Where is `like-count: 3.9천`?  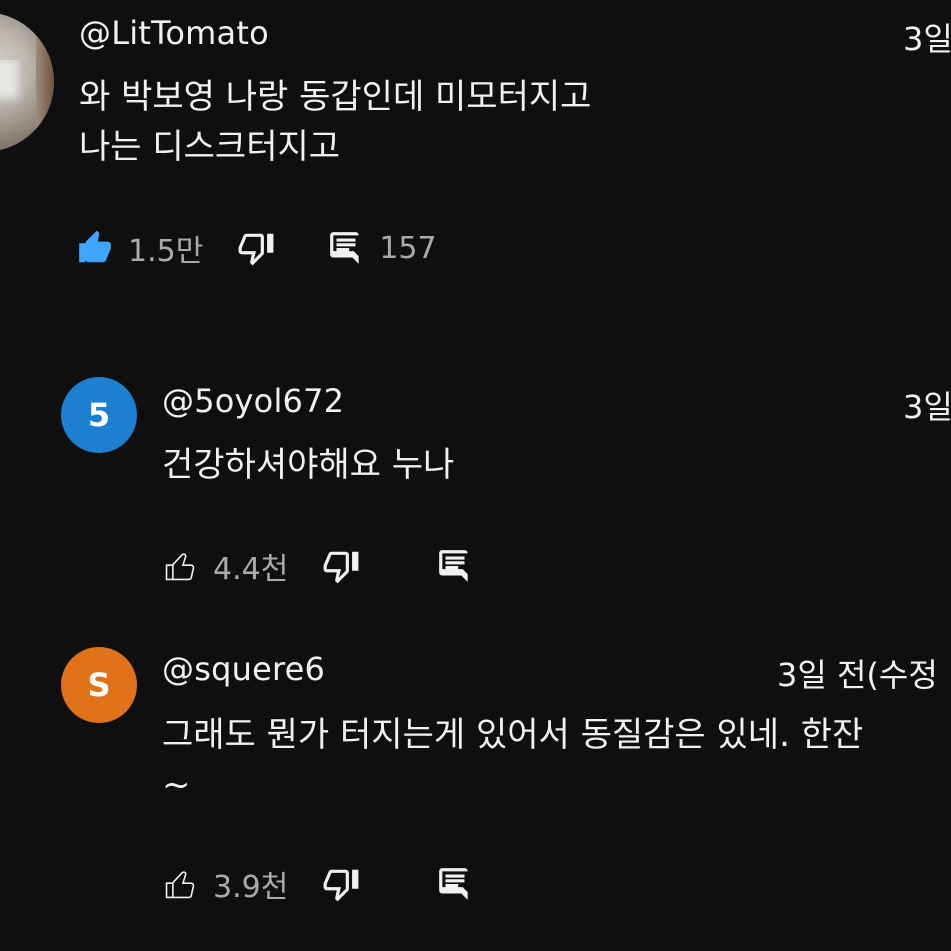 like-count: 3.9천 is located at coordinates (251, 887).